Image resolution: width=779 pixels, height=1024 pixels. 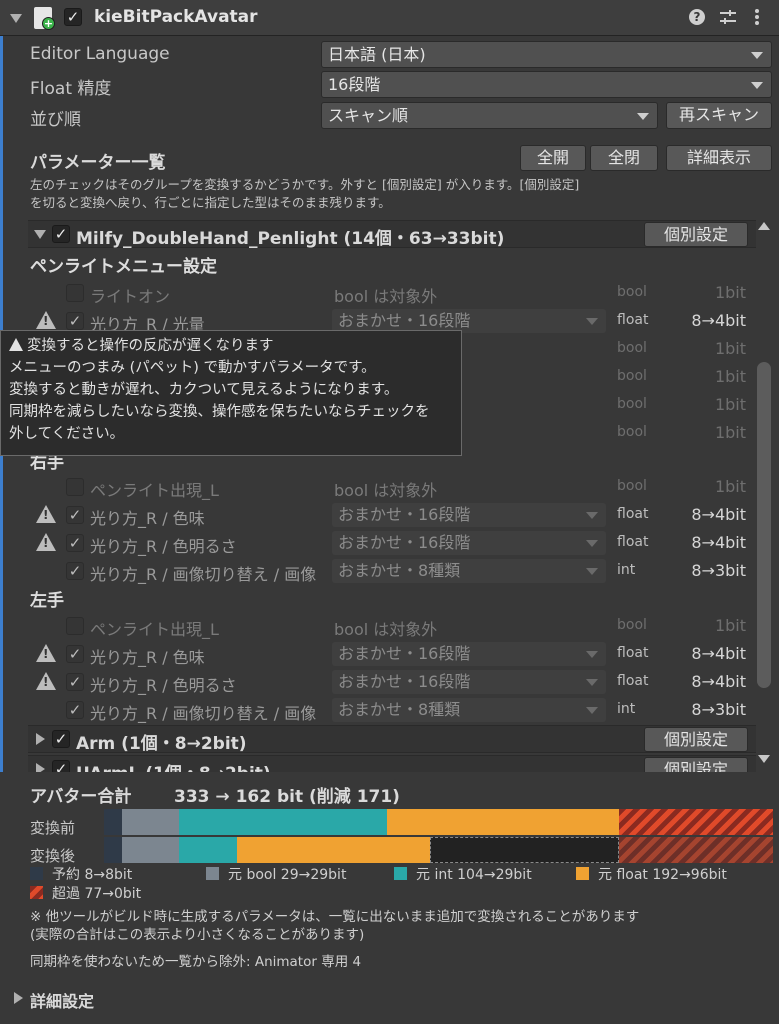 What do you see at coordinates (73, 17) in the screenshot?
I see `component-enabled-checkbox: ✓` at bounding box center [73, 17].